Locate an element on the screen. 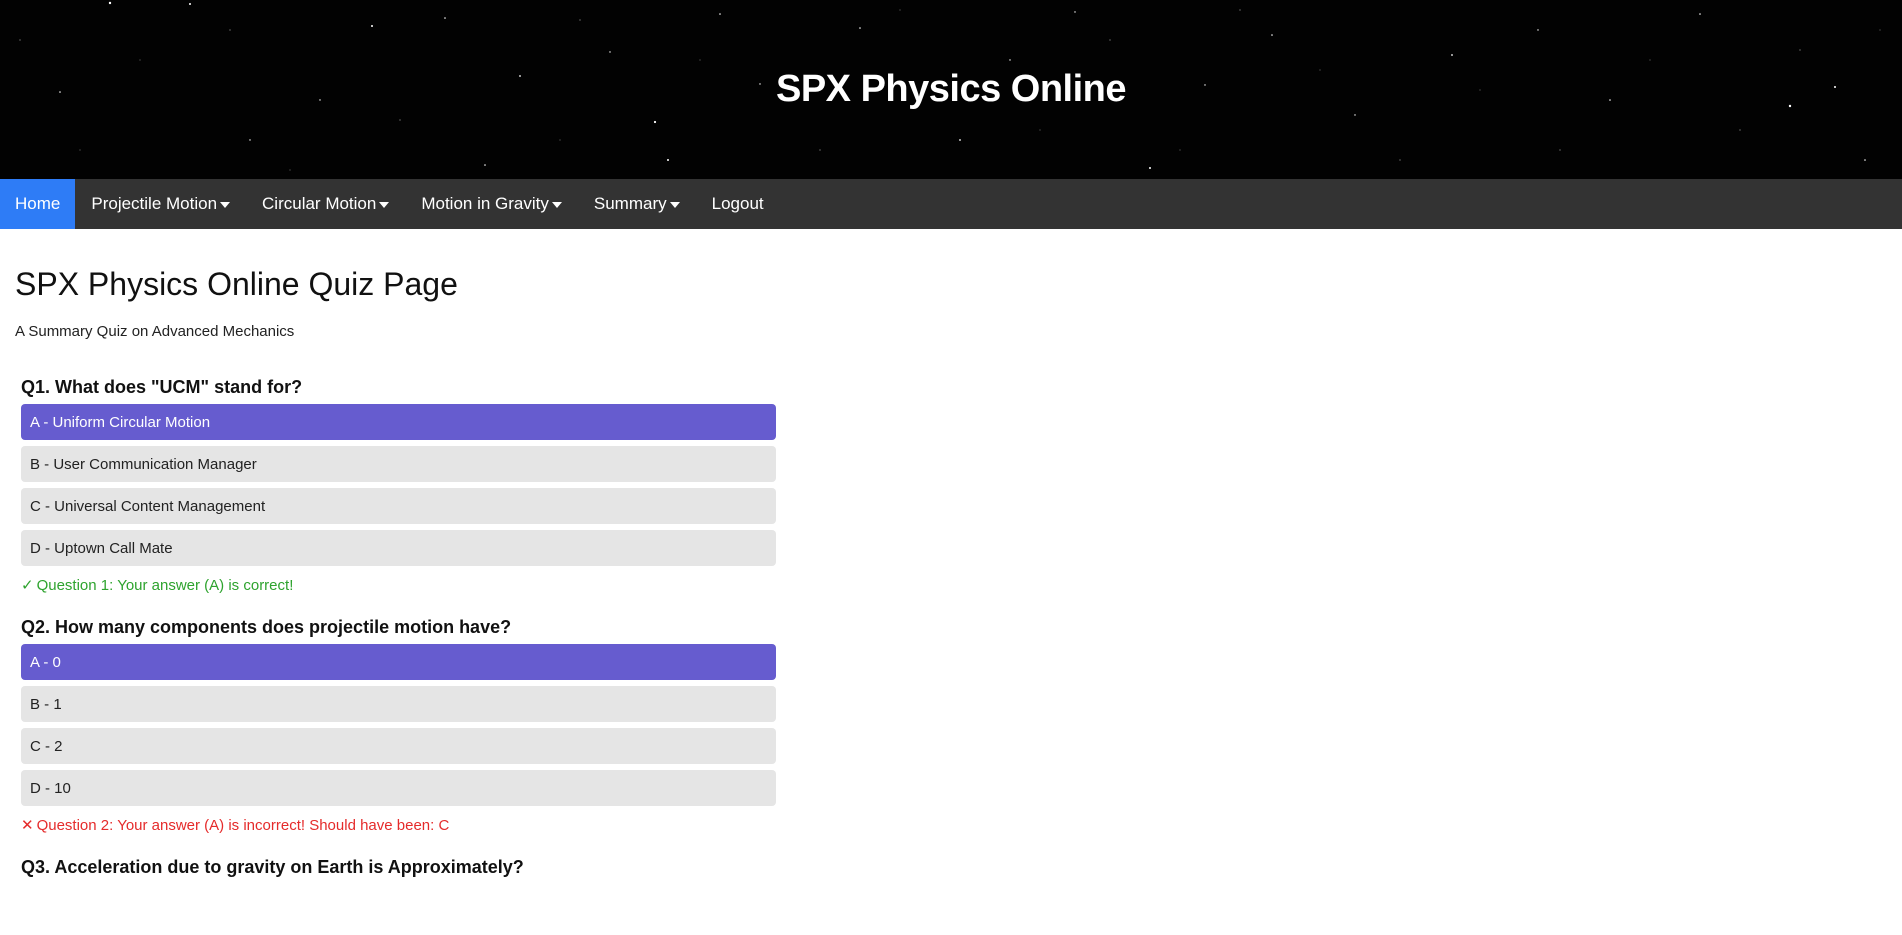 This screenshot has height=935, width=1902. nav-projectile-motion-label: Projectile Motion is located at coordinates (154, 203).